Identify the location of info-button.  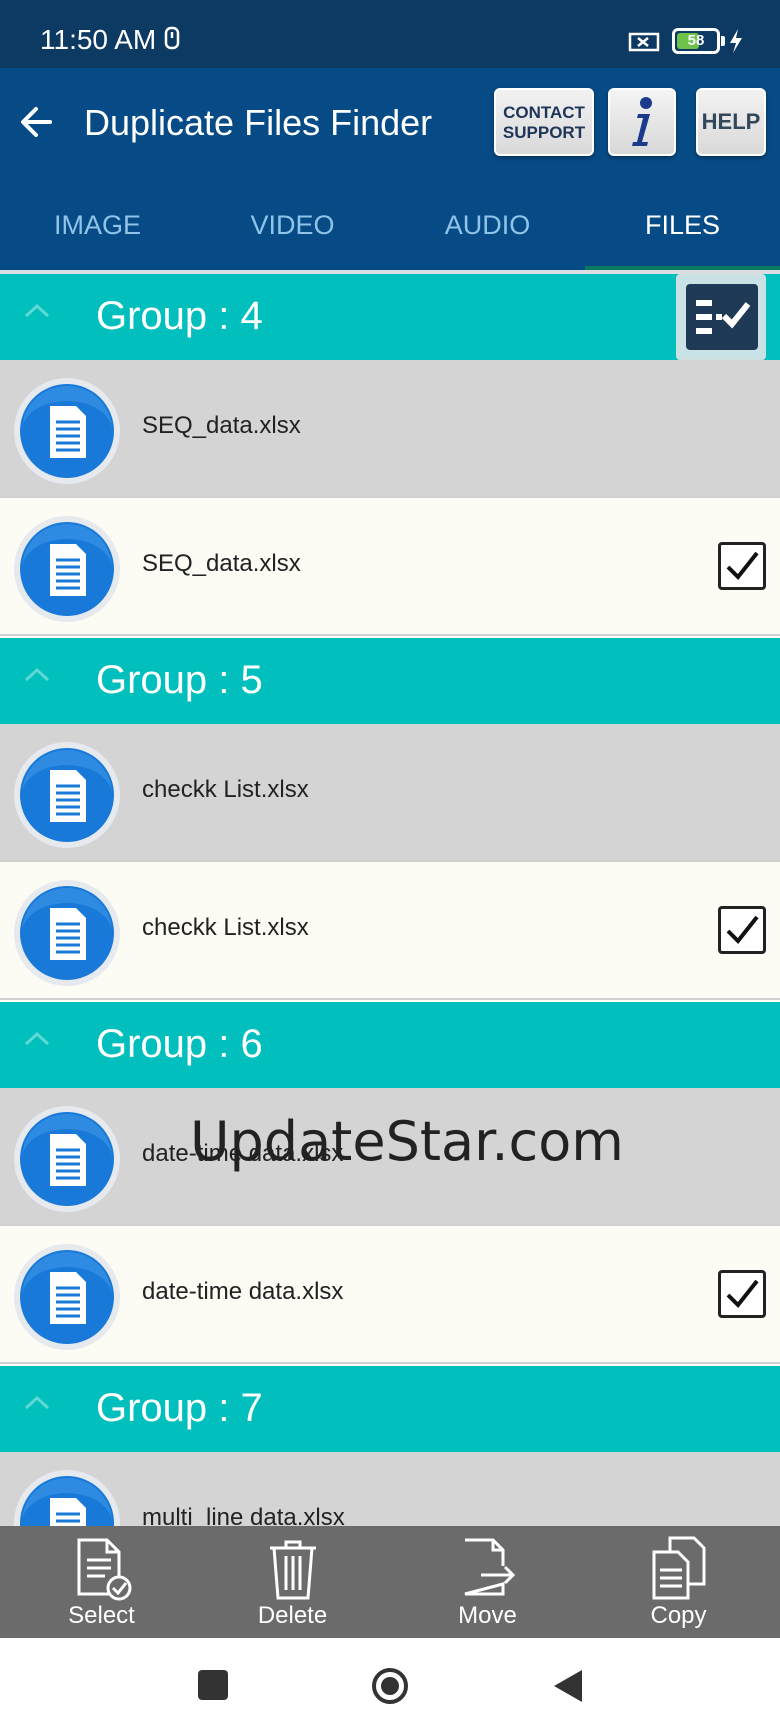
(642, 122).